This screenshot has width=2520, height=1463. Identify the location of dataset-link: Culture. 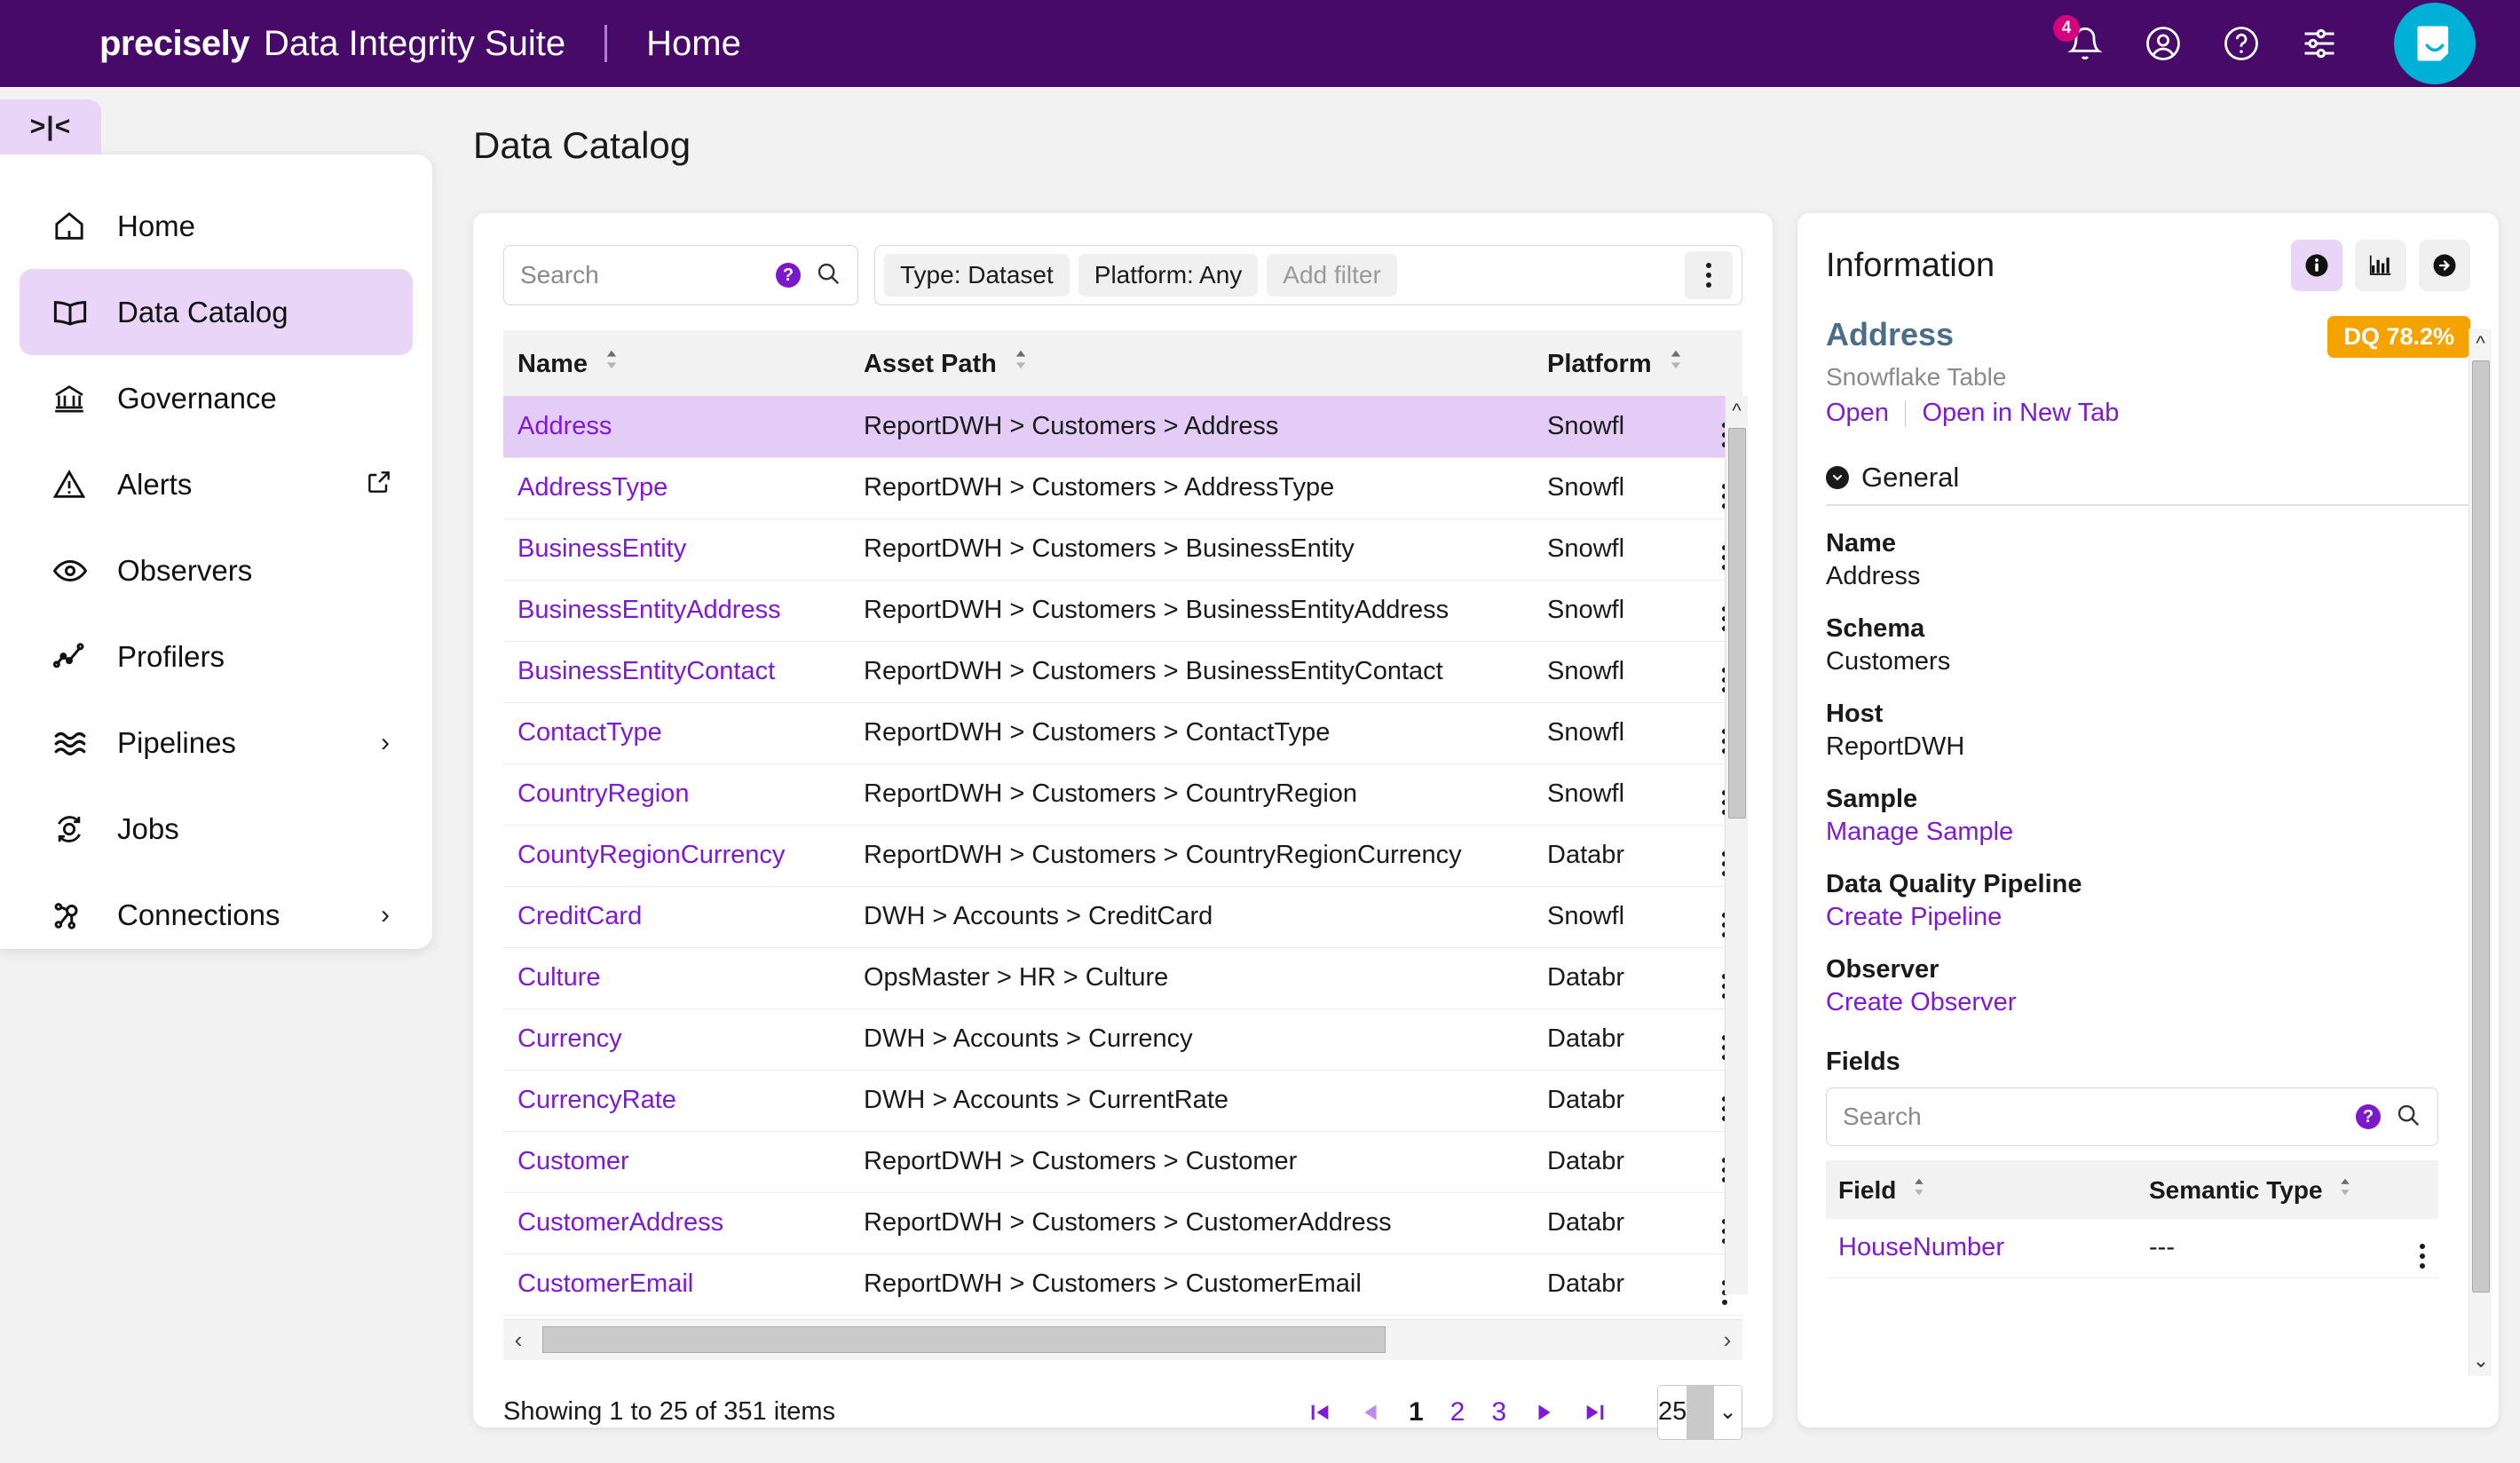
(559, 977).